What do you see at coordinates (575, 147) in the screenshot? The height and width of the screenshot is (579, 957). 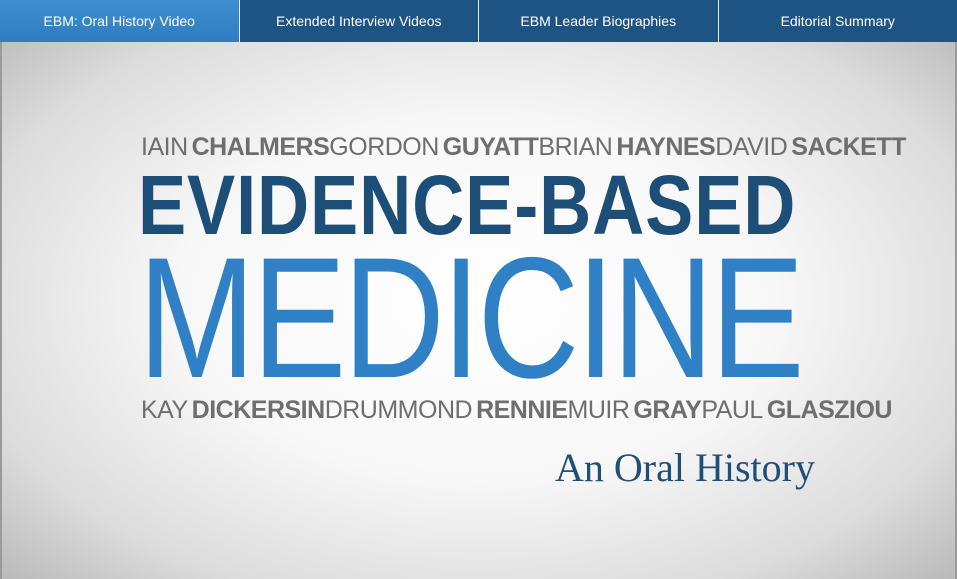 I see `first-name: BRIAN` at bounding box center [575, 147].